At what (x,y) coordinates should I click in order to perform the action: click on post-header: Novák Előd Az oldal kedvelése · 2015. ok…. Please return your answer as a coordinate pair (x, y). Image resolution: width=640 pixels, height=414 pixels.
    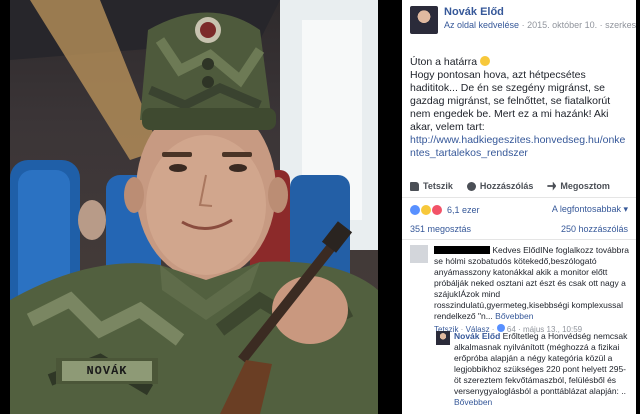
    Looking at the image, I should click on (519, 23).